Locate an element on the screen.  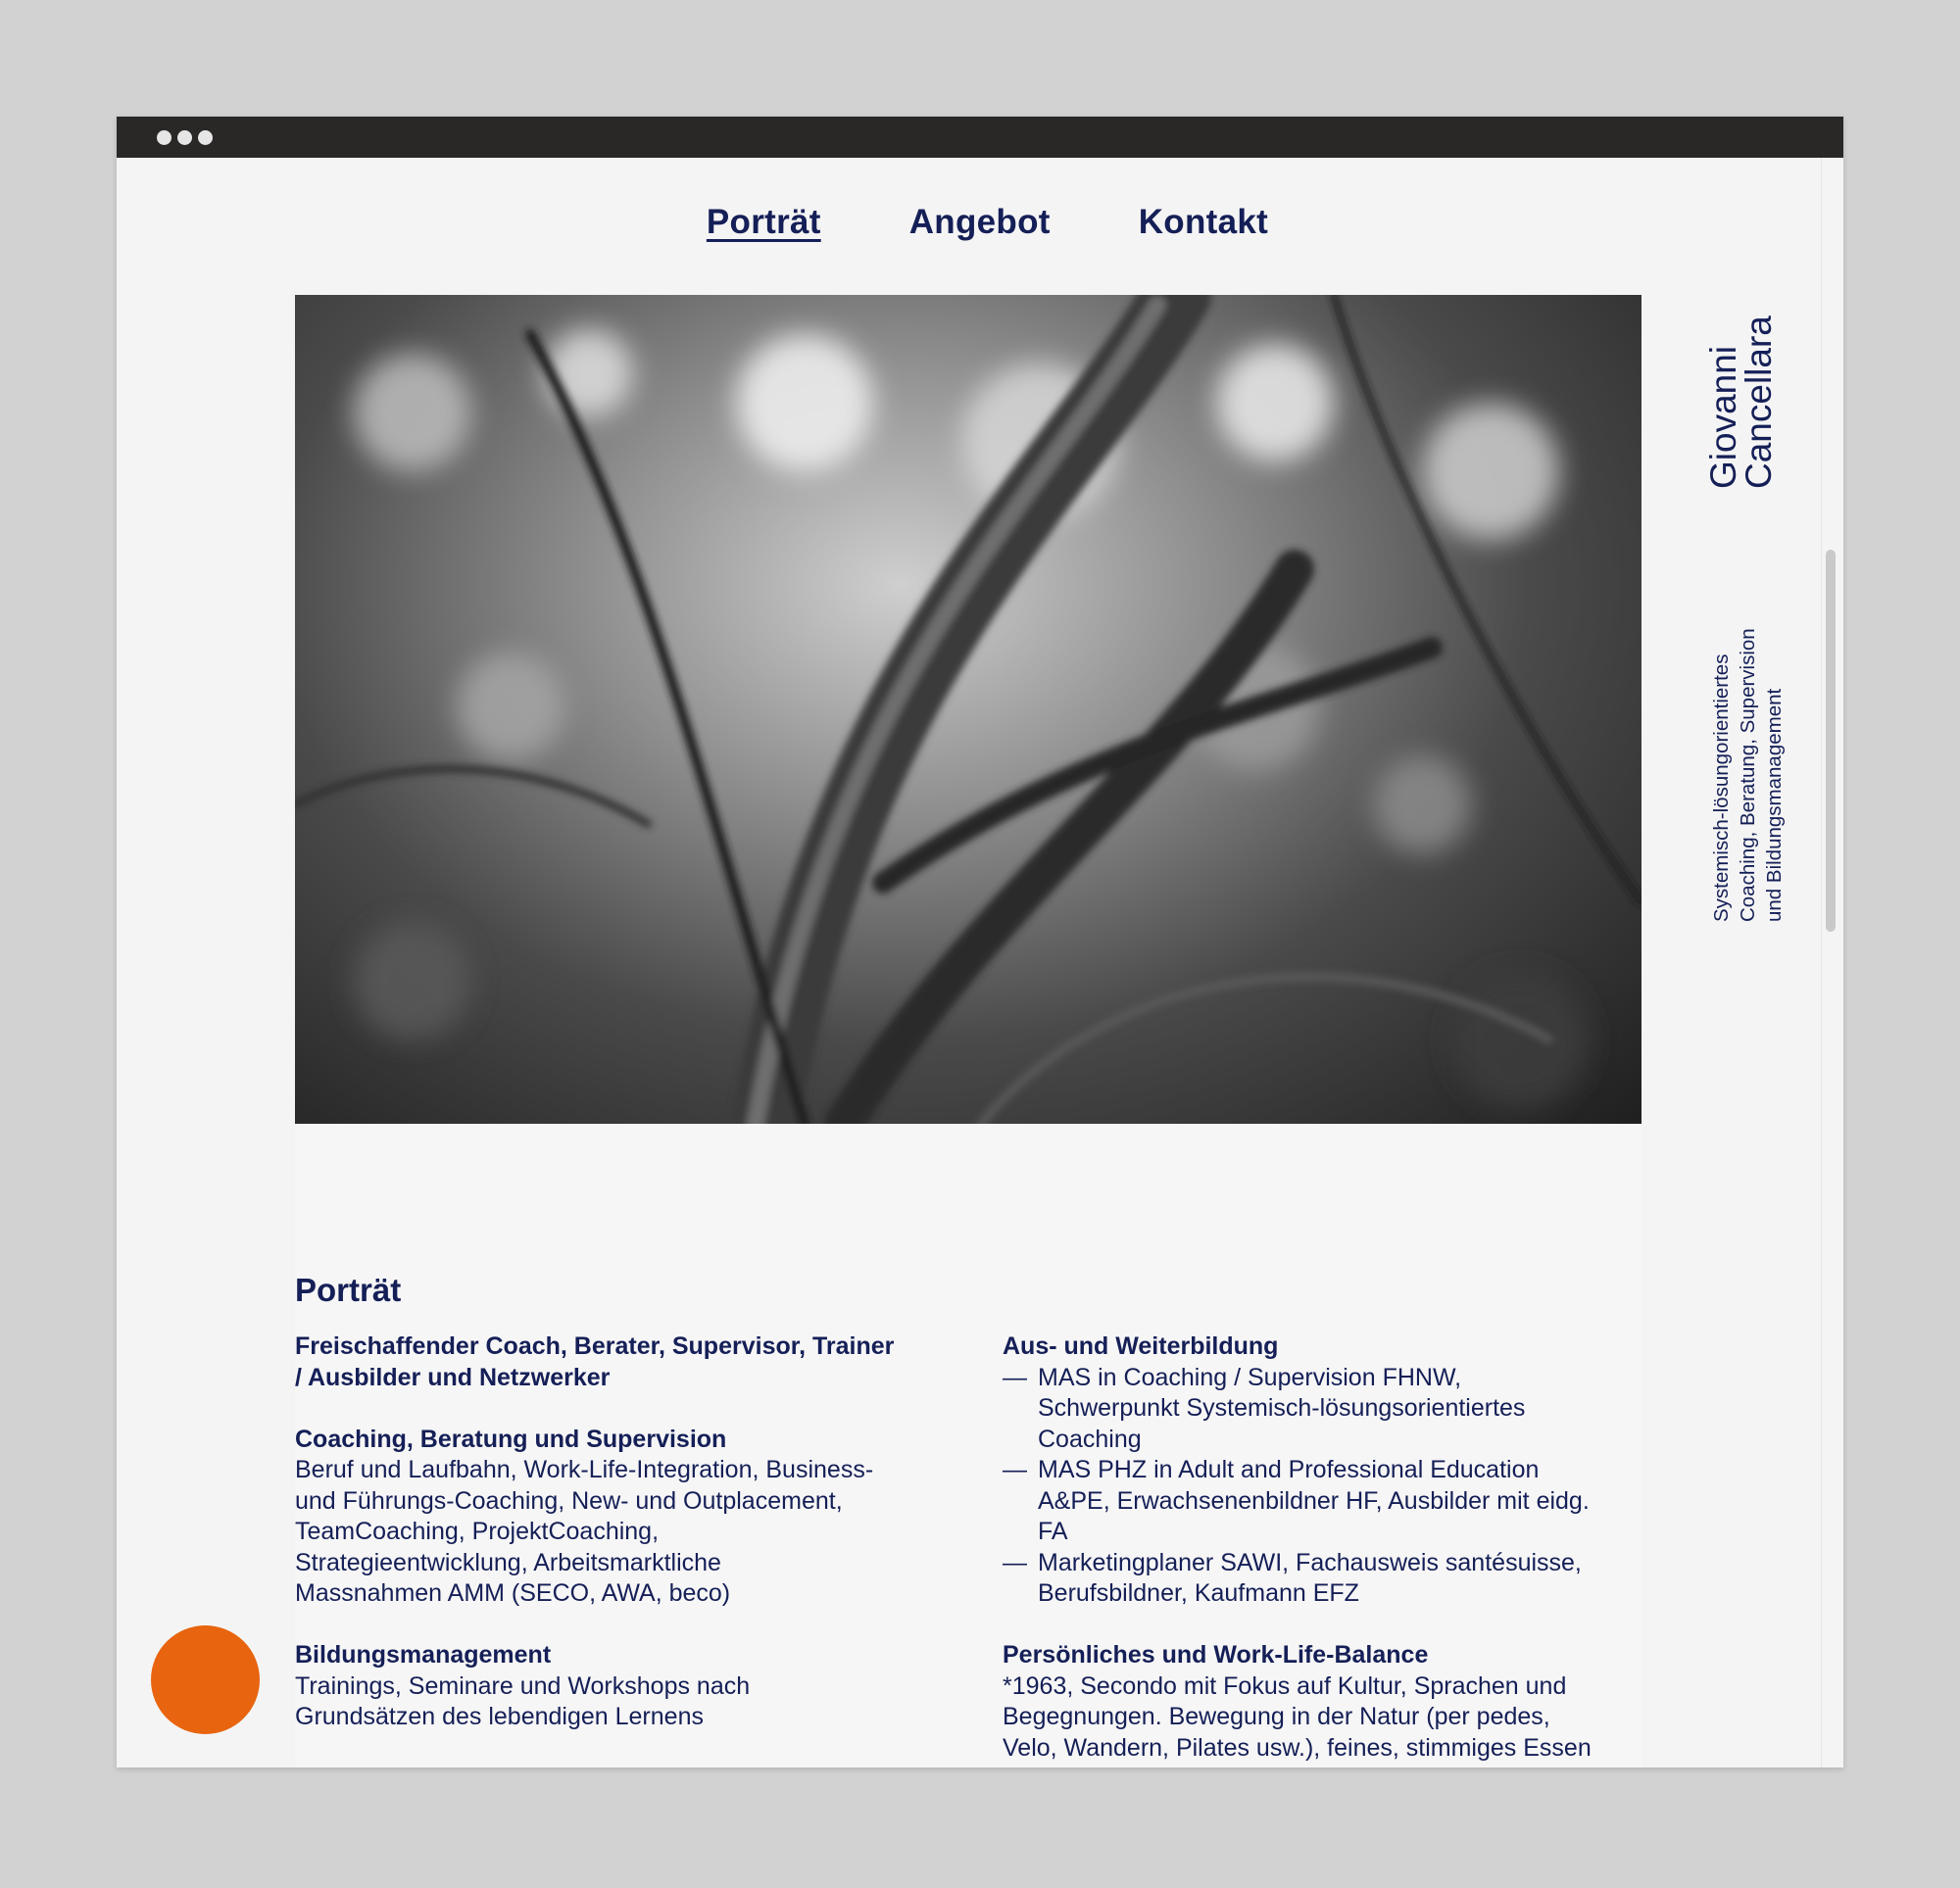
education-heading: Aus- und Weiterbildung is located at coordinates (1141, 1346).